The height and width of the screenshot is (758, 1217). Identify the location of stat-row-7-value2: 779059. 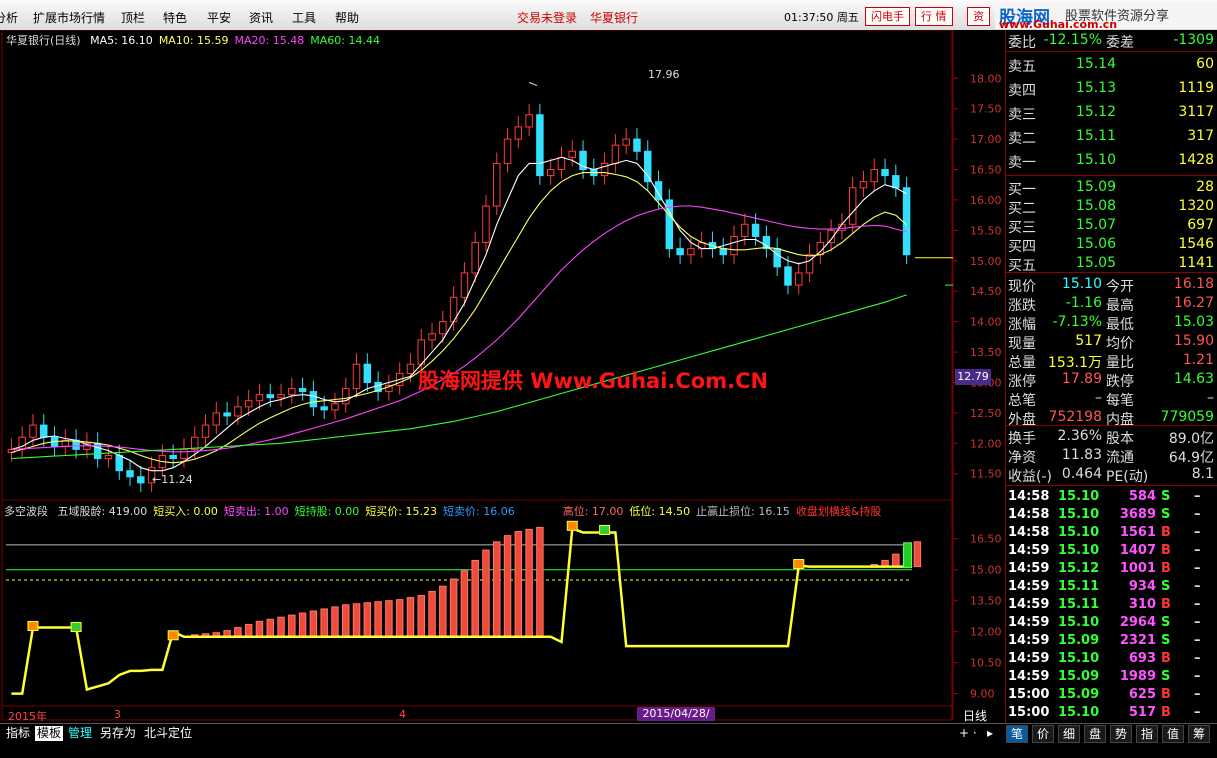
(1187, 417).